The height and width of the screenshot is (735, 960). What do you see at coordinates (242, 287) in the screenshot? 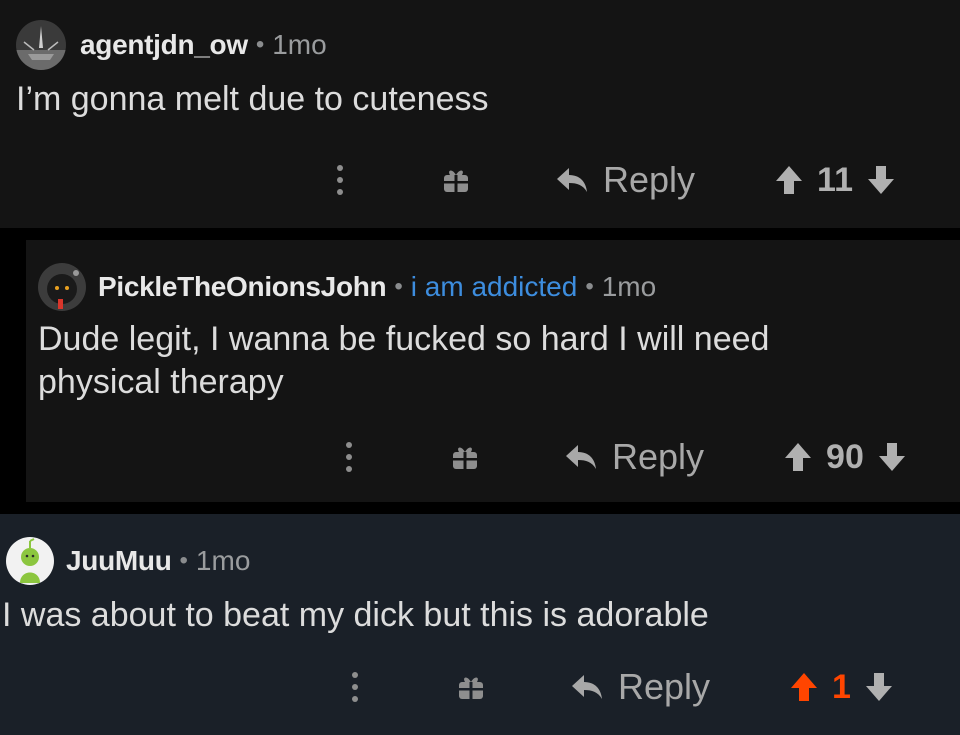
I see `username: PickleTheOnionsJohn` at bounding box center [242, 287].